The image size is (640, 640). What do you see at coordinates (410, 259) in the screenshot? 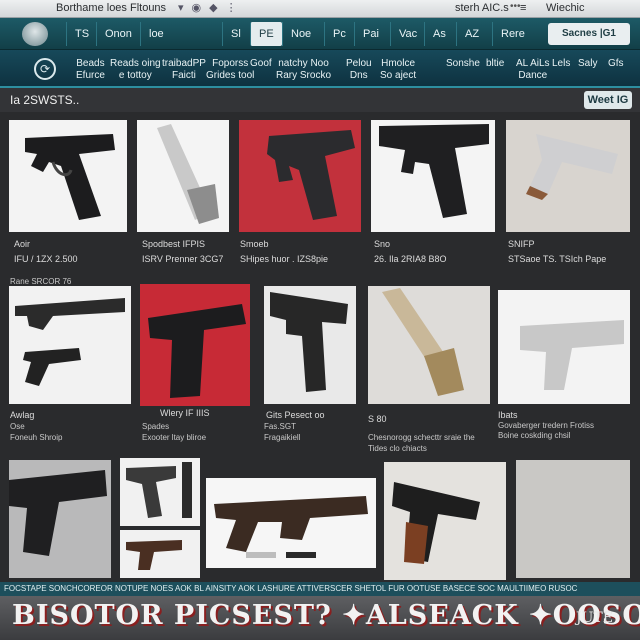
I see `product-price: 26. Ila 2RIA8 B8O` at bounding box center [410, 259].